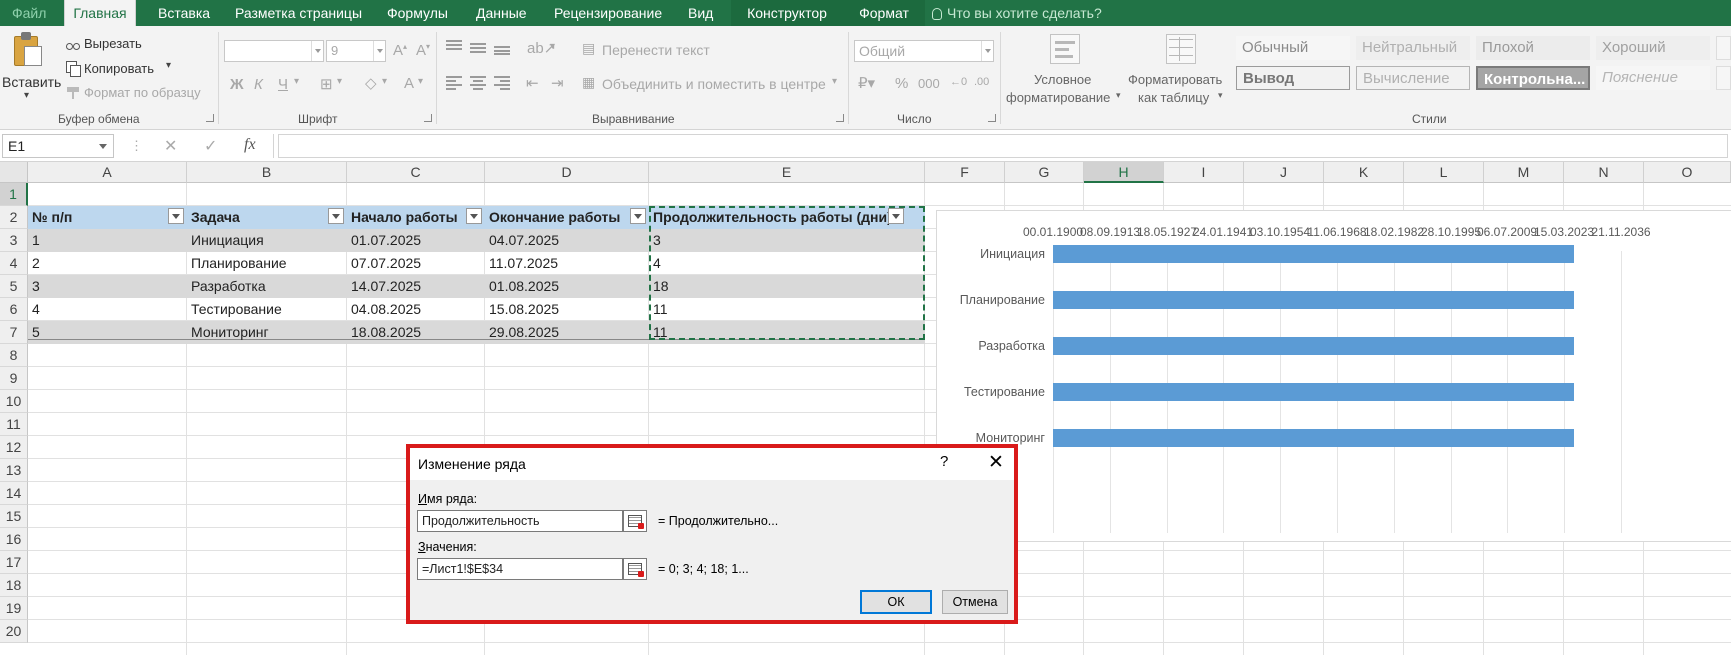 This screenshot has width=1731, height=655. What do you see at coordinates (14, 332) in the screenshot?
I see `row-header-7: 7` at bounding box center [14, 332].